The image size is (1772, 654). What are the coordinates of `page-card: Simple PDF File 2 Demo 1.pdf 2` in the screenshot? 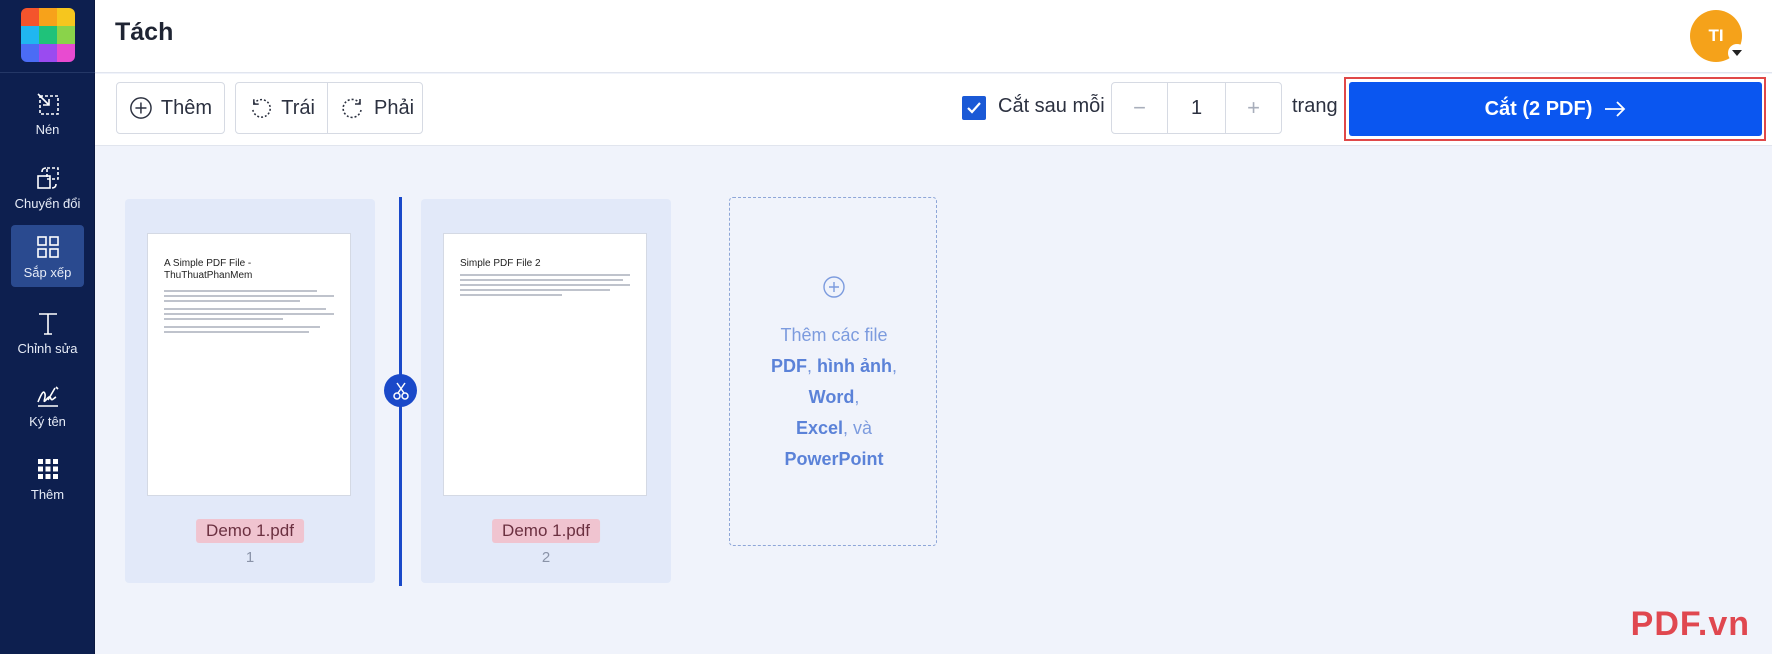 It's located at (546, 391).